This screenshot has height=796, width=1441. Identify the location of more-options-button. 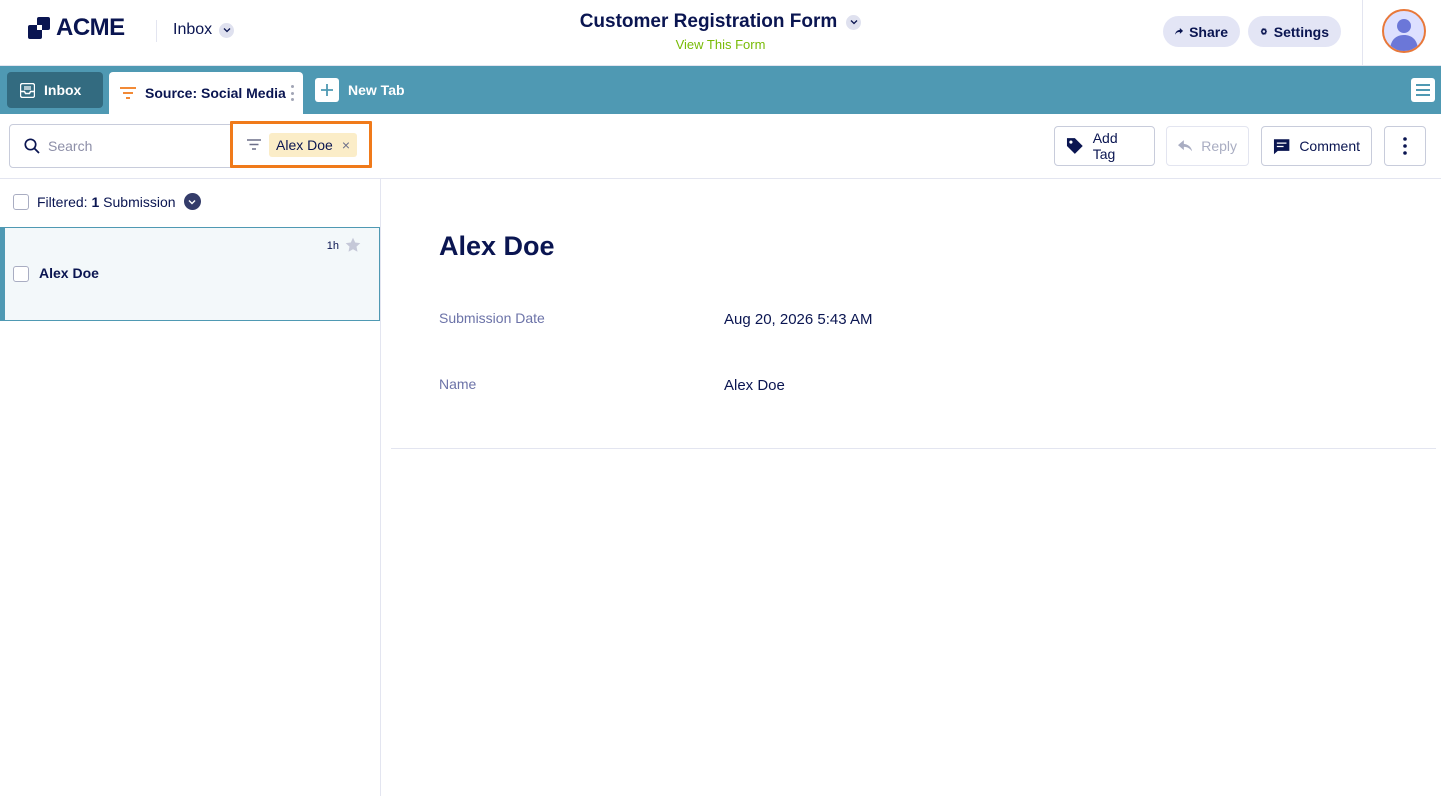
(1405, 146).